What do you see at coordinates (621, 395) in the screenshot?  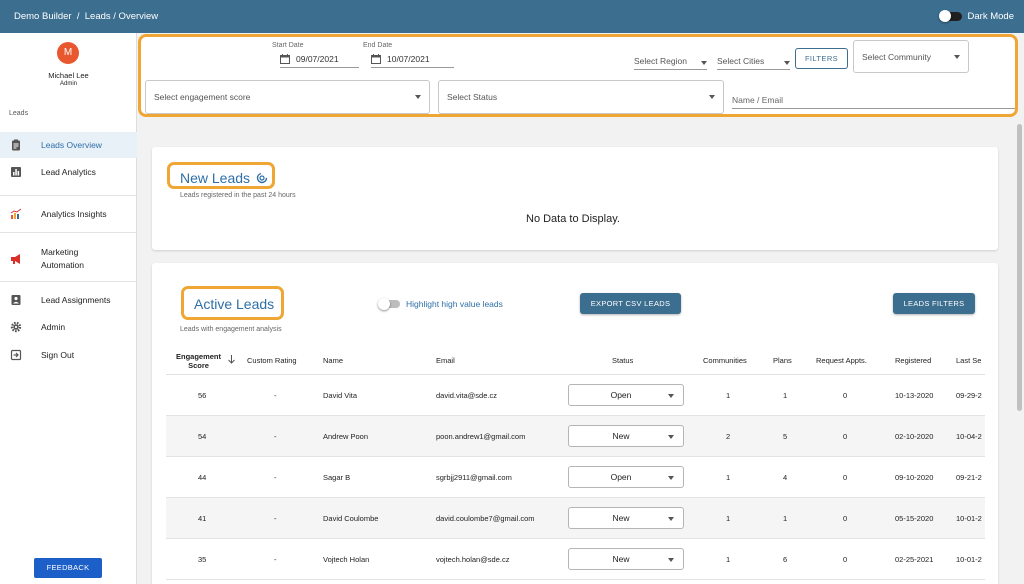 I see `status-dropdown-value: Open` at bounding box center [621, 395].